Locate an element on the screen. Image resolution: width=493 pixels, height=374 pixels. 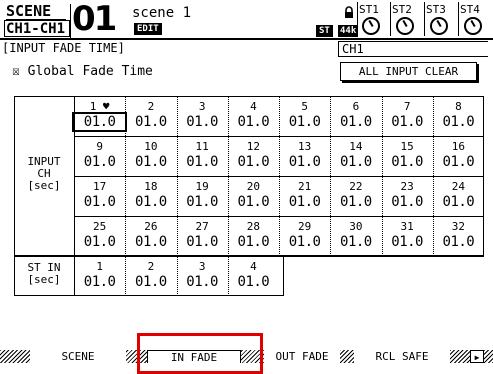
channel-number: 1 ♥ is located at coordinates (99, 106).